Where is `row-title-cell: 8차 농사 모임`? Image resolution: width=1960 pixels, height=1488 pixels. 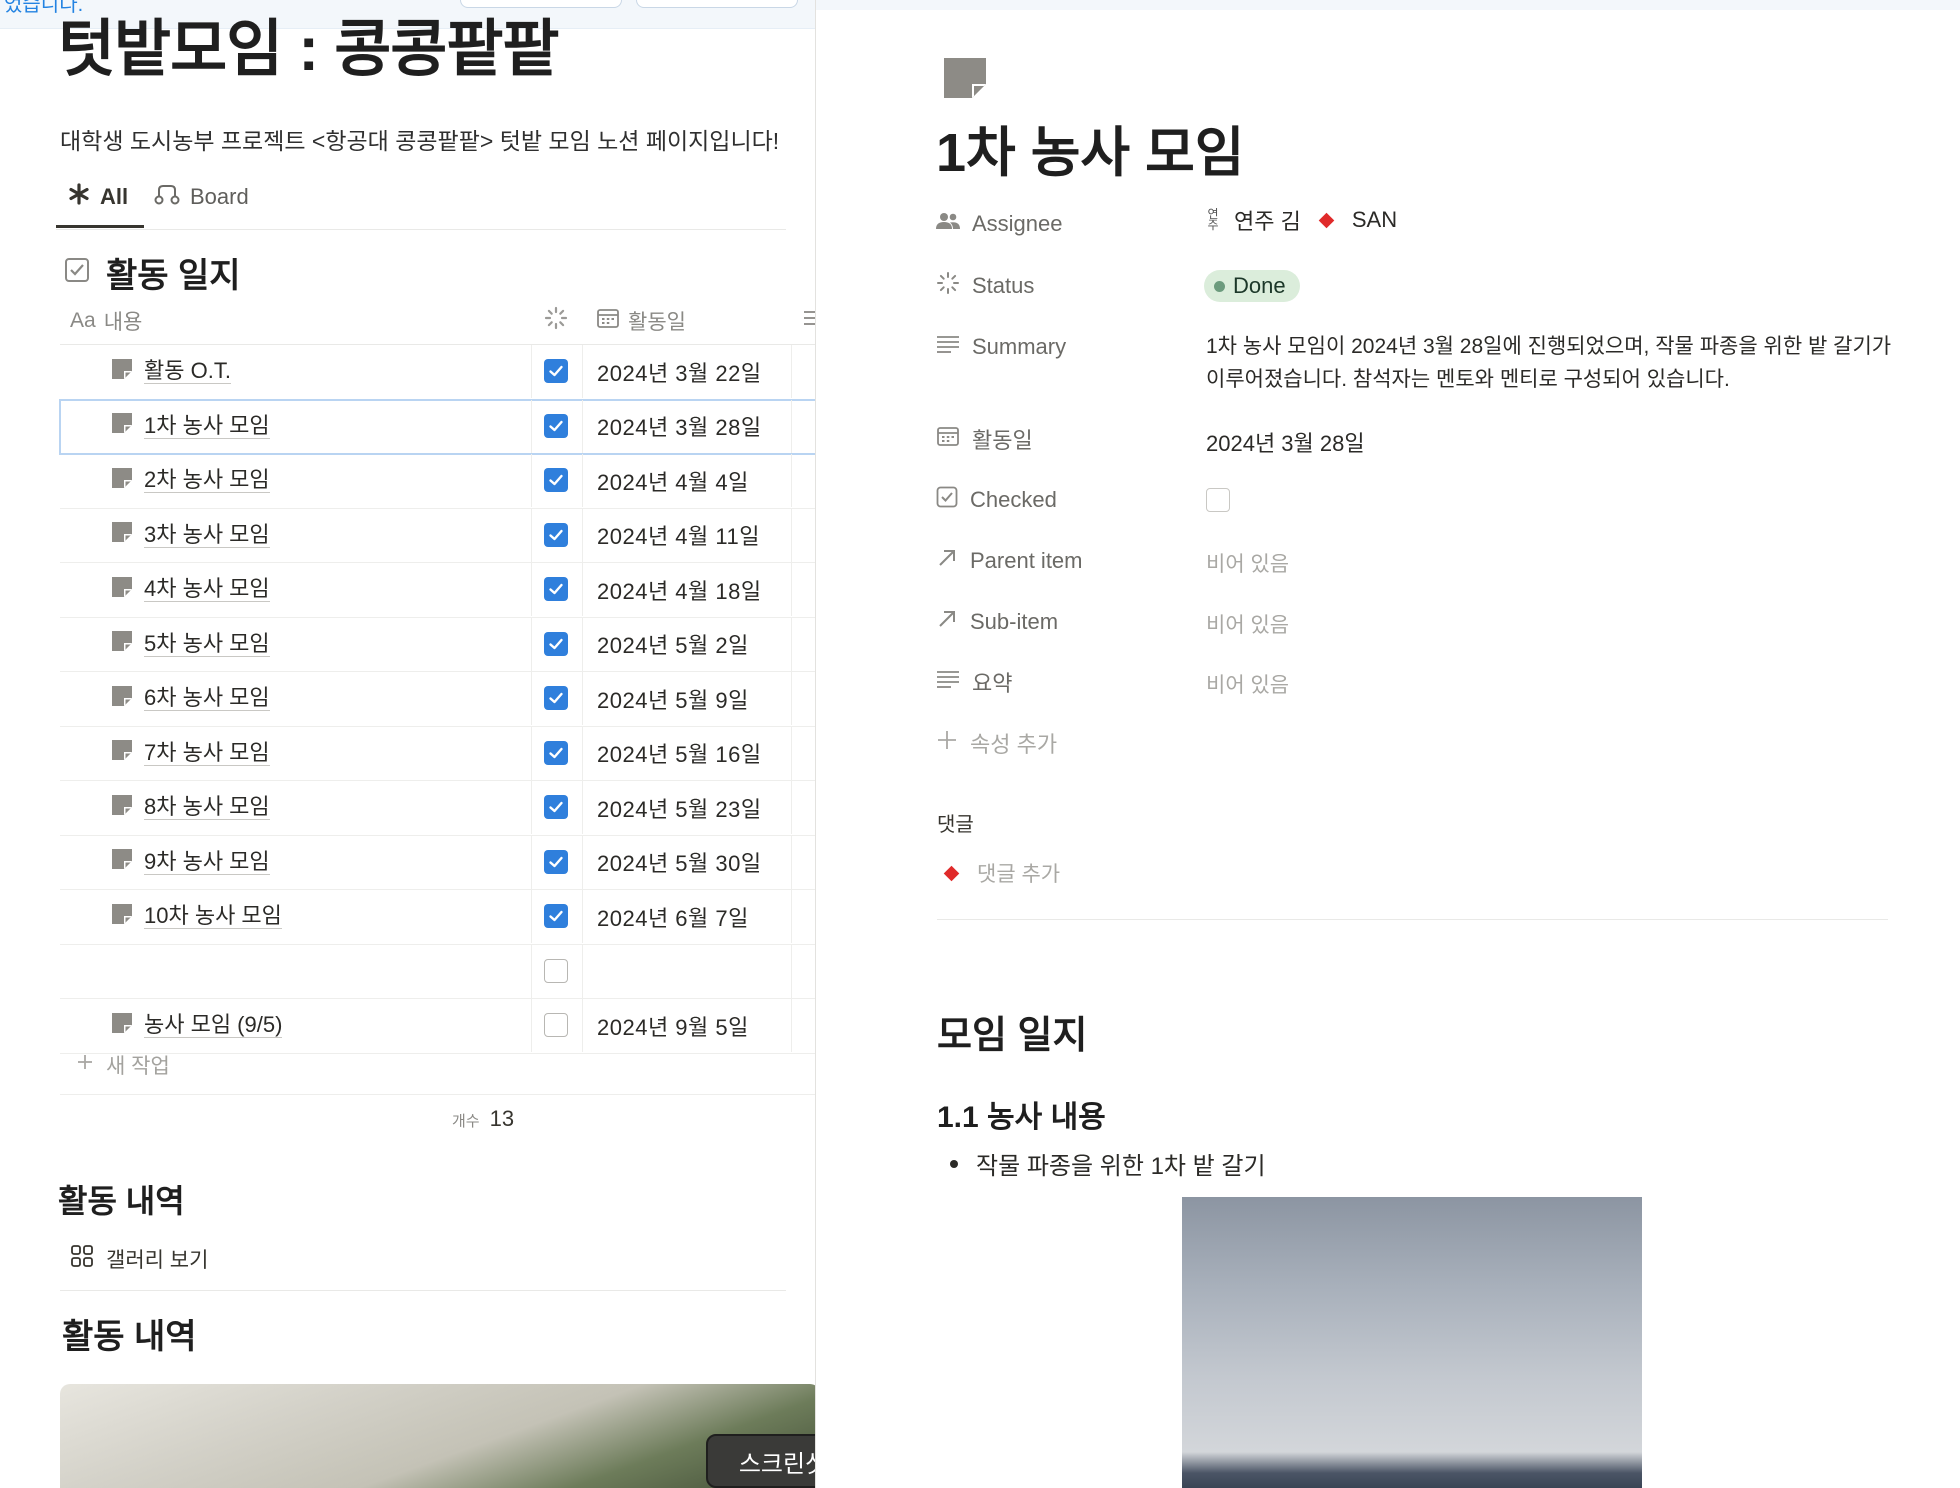
row-title-cell: 8차 농사 모임 is located at coordinates (191, 807).